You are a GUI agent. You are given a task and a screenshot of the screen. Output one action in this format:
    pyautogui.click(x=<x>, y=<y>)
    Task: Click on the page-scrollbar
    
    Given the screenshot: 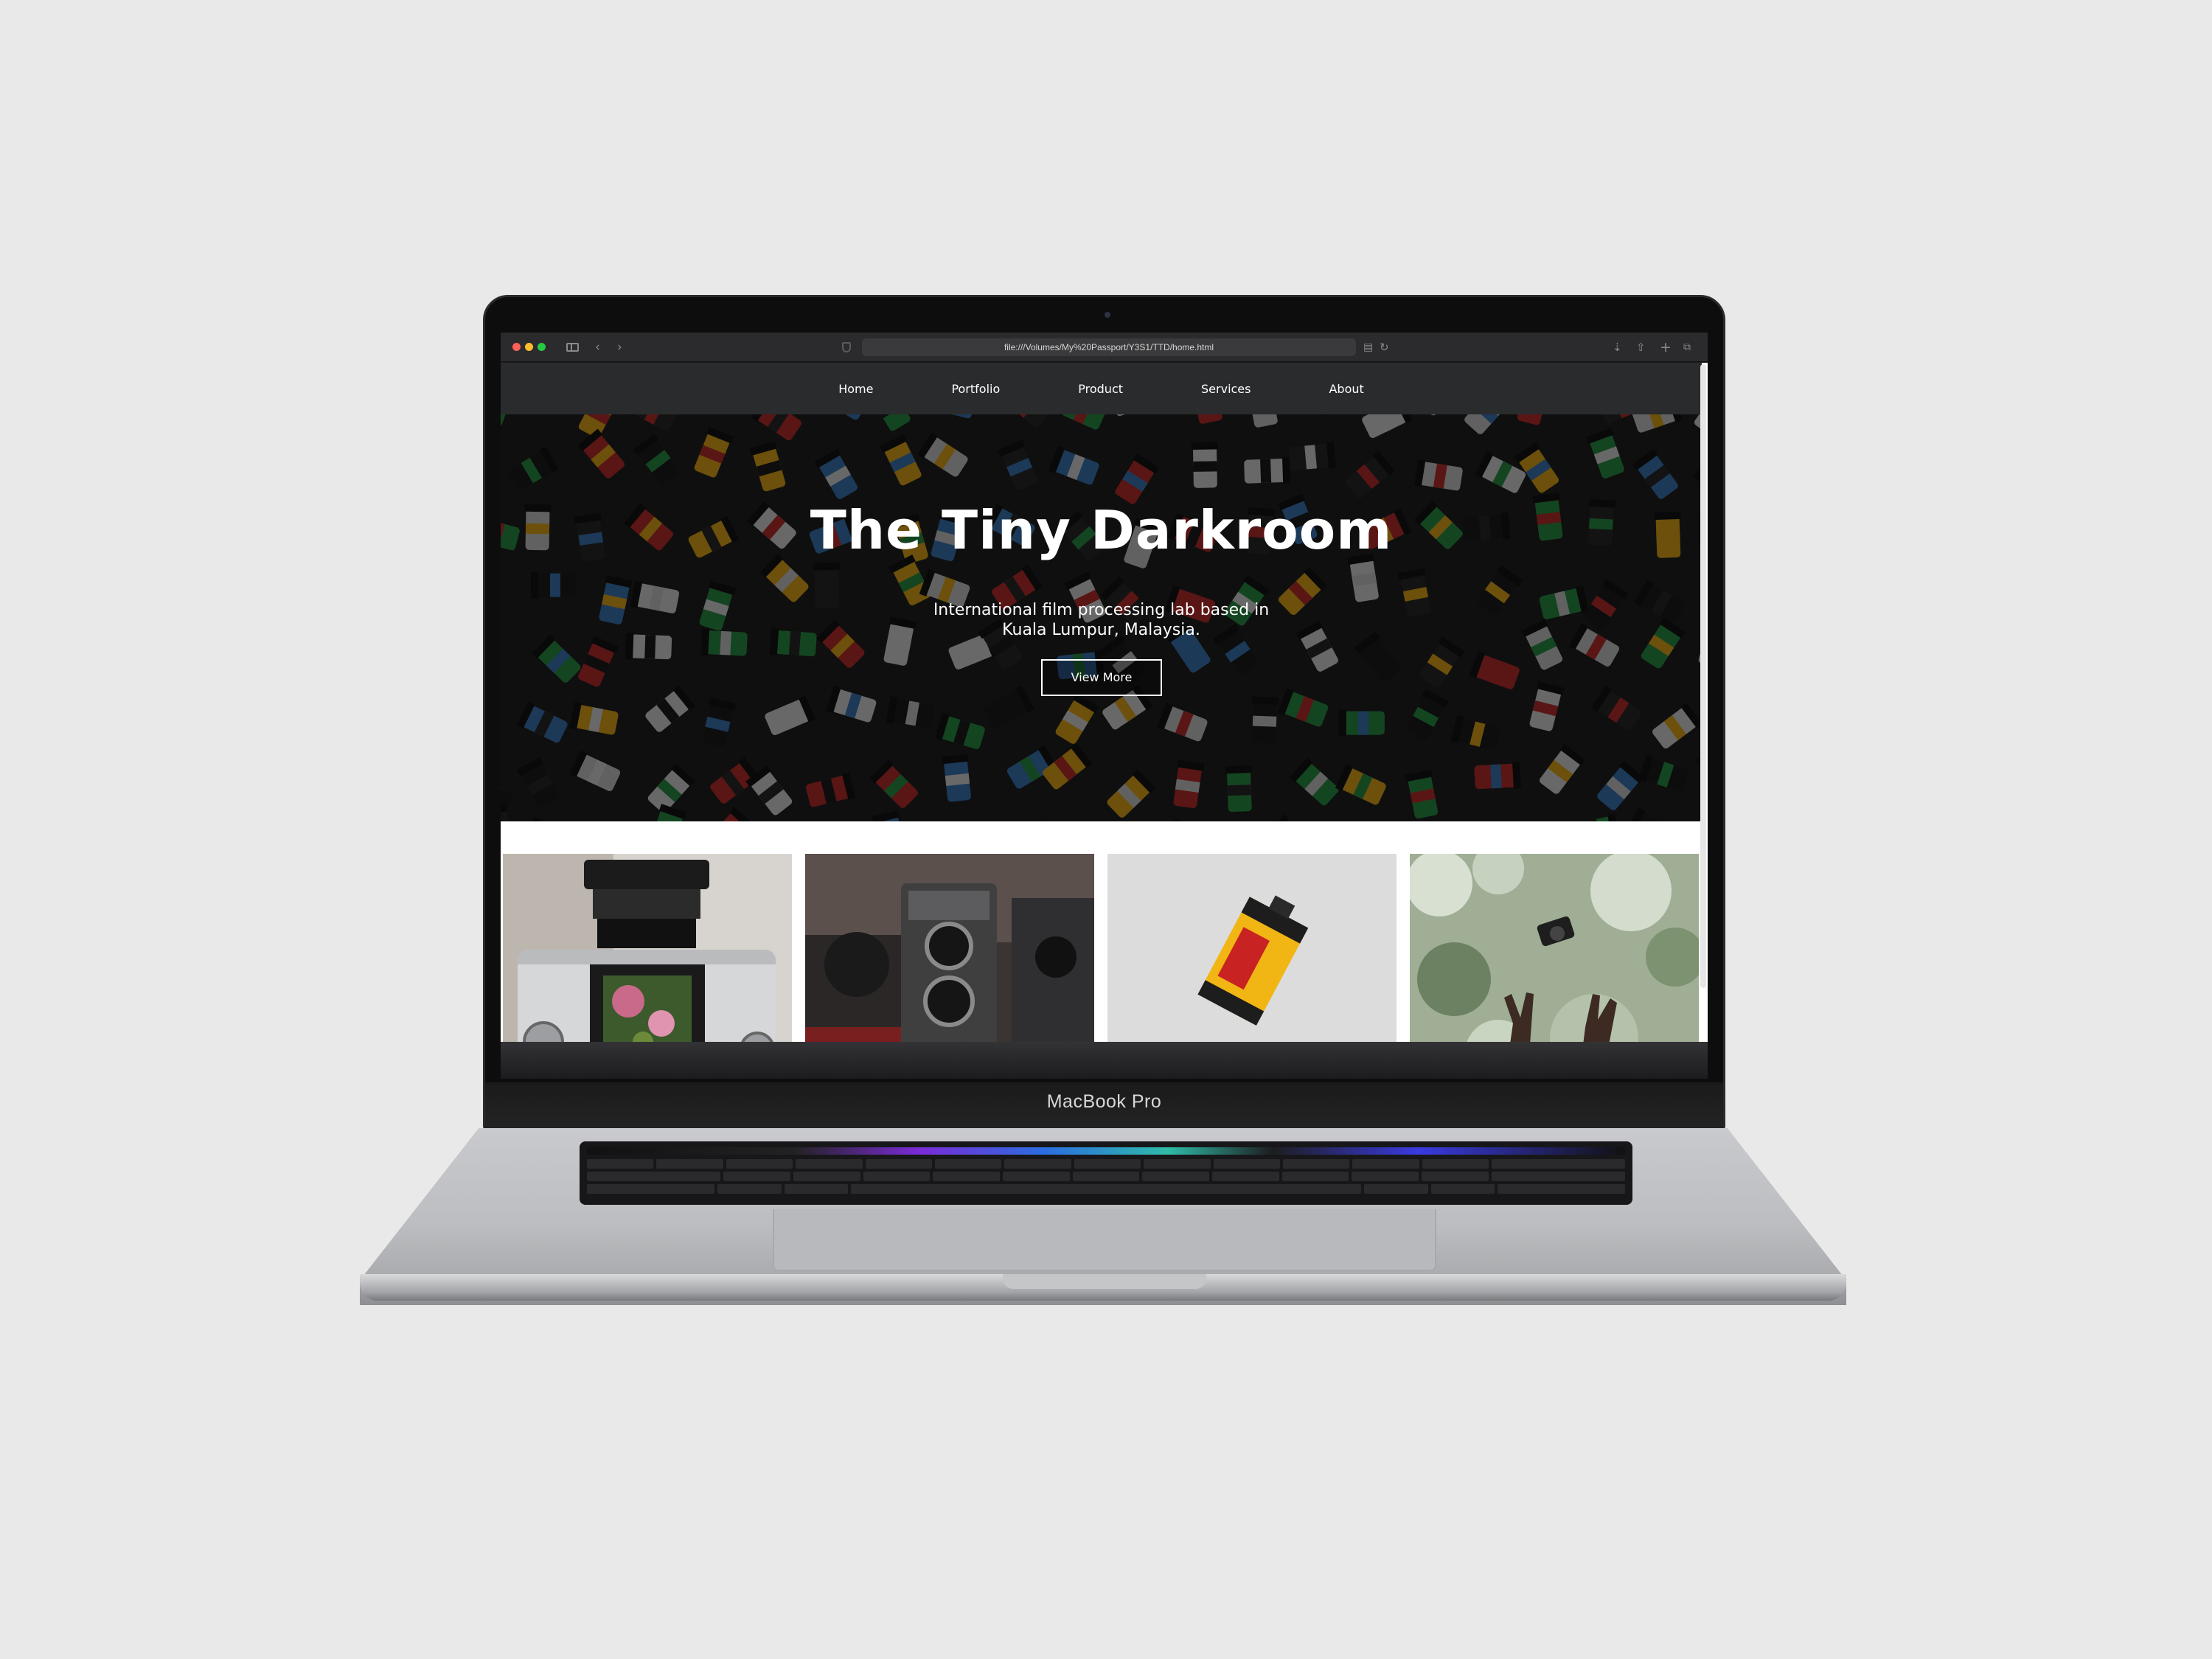 What is the action you would take?
    pyautogui.click(x=1703, y=676)
    